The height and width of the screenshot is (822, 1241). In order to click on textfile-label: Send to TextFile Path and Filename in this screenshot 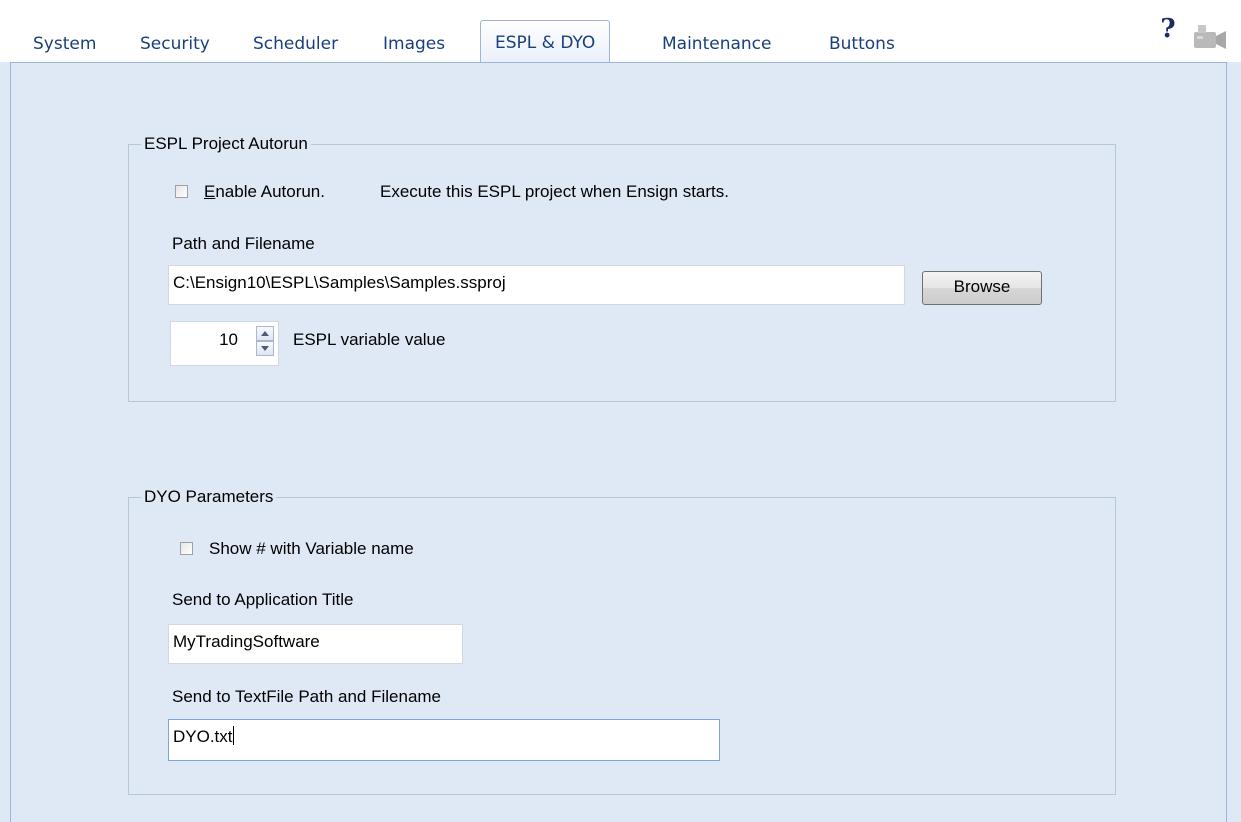, I will do `click(307, 696)`.